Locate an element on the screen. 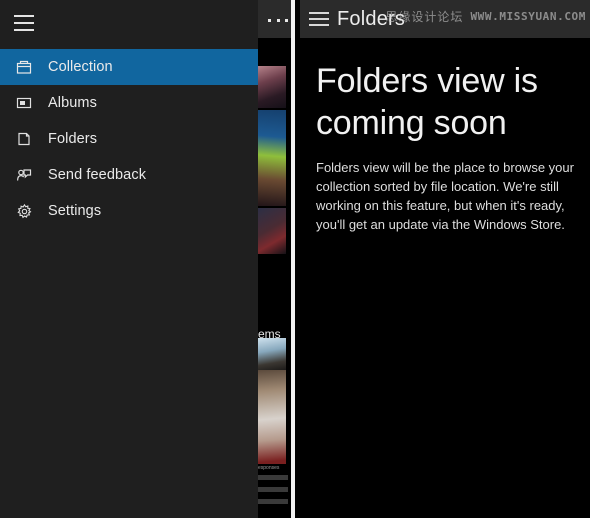  headline: Folders view is coming soon is located at coordinates (427, 102).